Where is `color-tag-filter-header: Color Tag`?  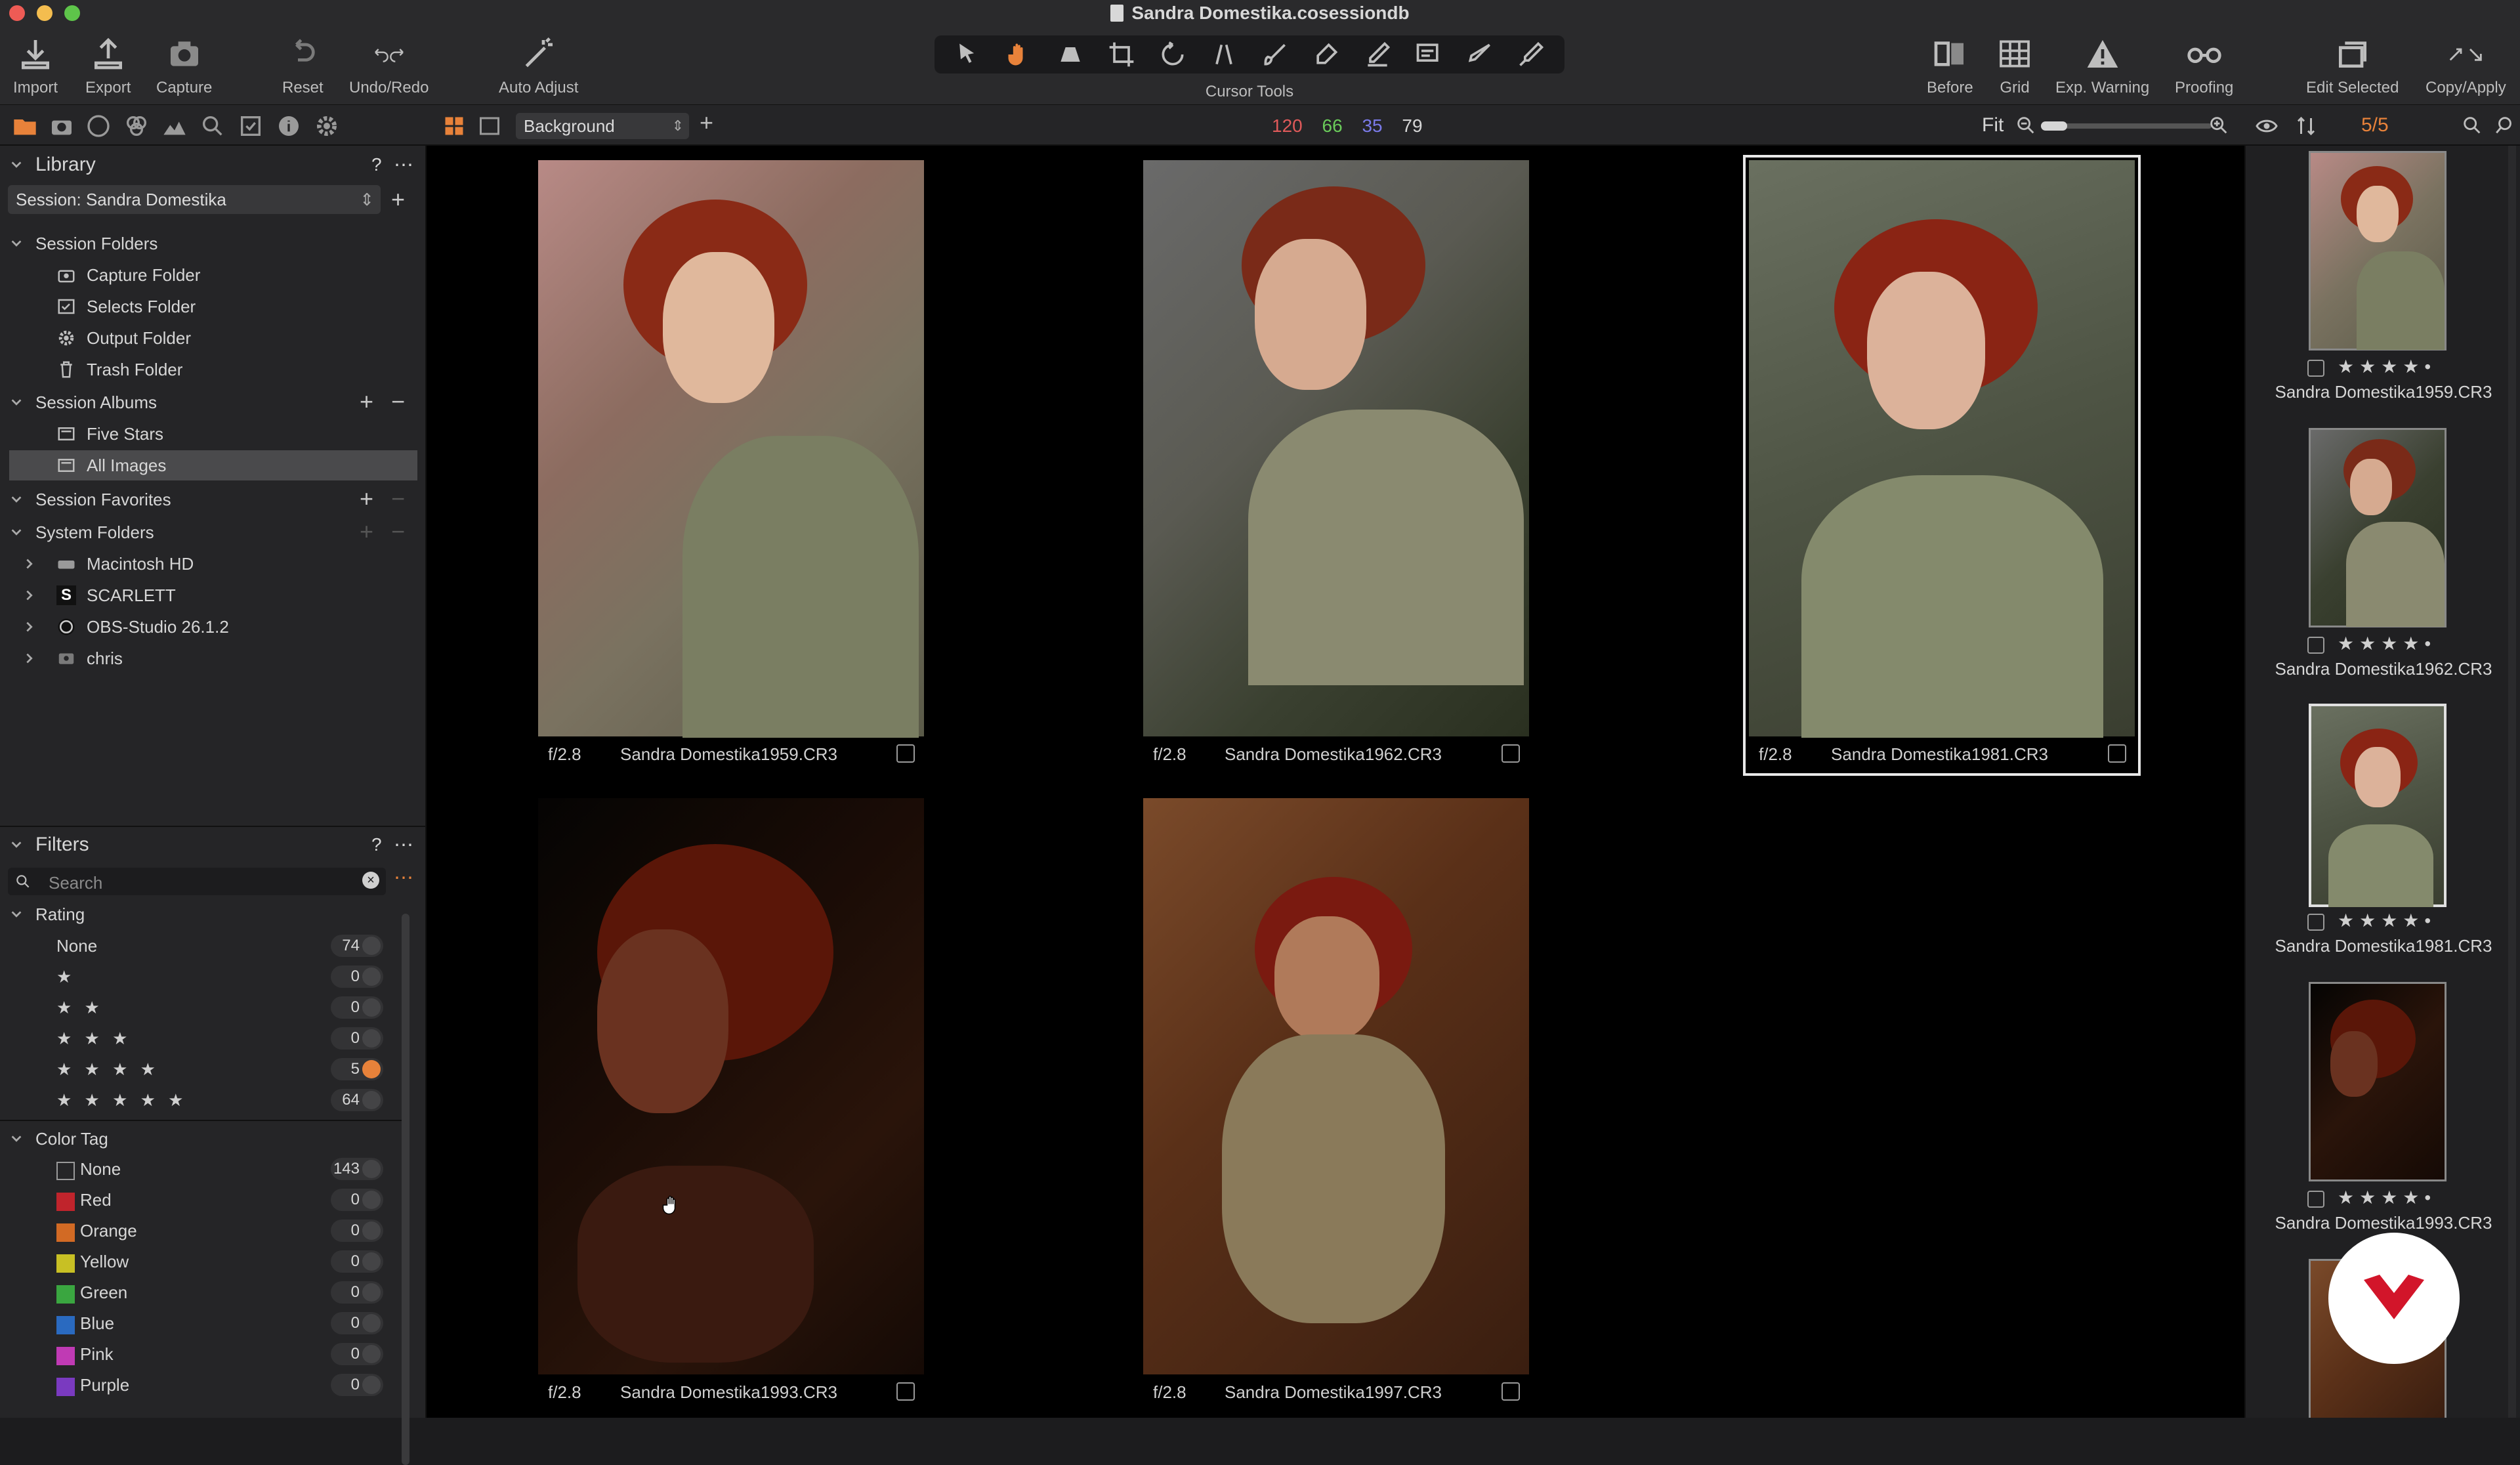 color-tag-filter-header: Color Tag is located at coordinates (213, 1139).